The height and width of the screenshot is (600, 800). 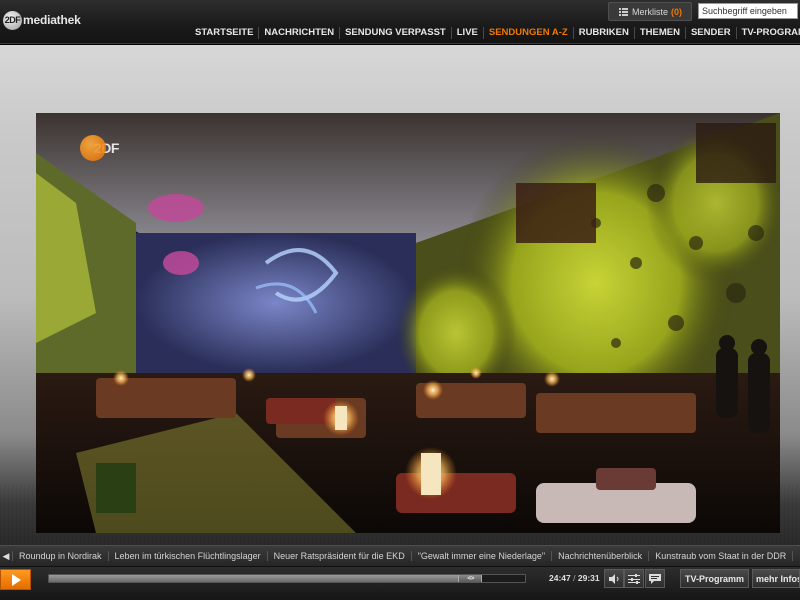 I want to click on ticker-prev-icon: ◀, so click(x=6, y=556).